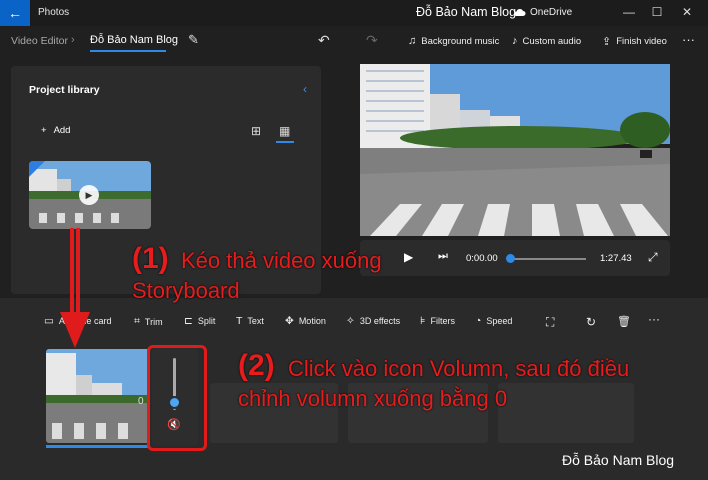  Describe the element at coordinates (466, 12) in the screenshot. I see `watermark-top: Đỗ Bảo Nam Blog` at that location.